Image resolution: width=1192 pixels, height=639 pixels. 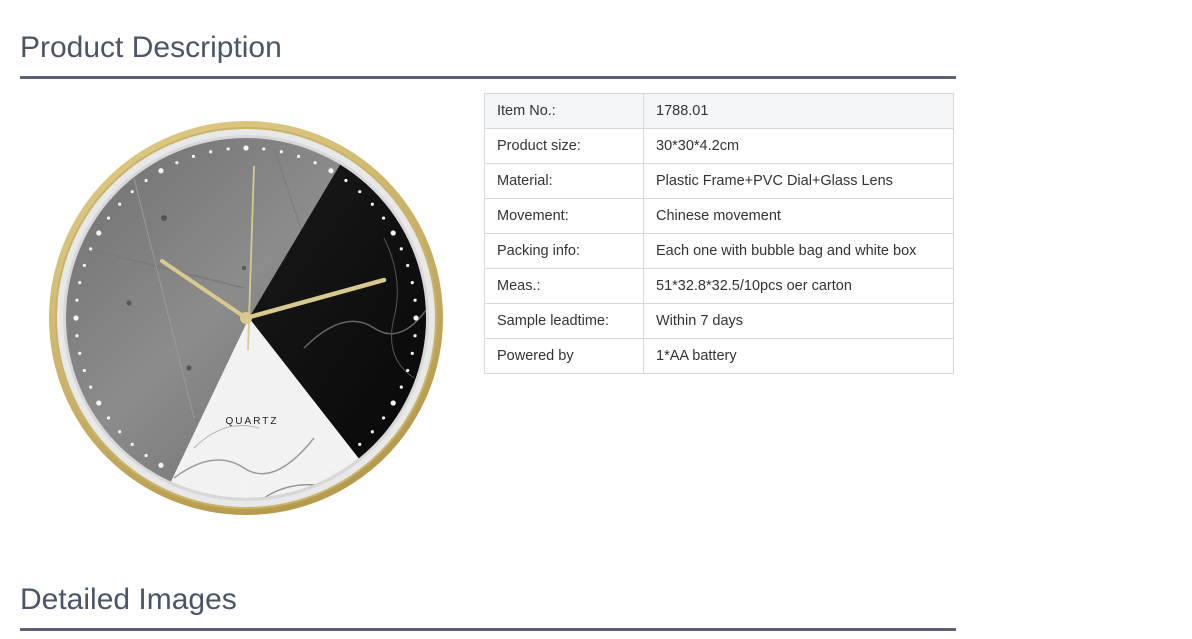 I want to click on spec-label: Item No.:, so click(x=564, y=111).